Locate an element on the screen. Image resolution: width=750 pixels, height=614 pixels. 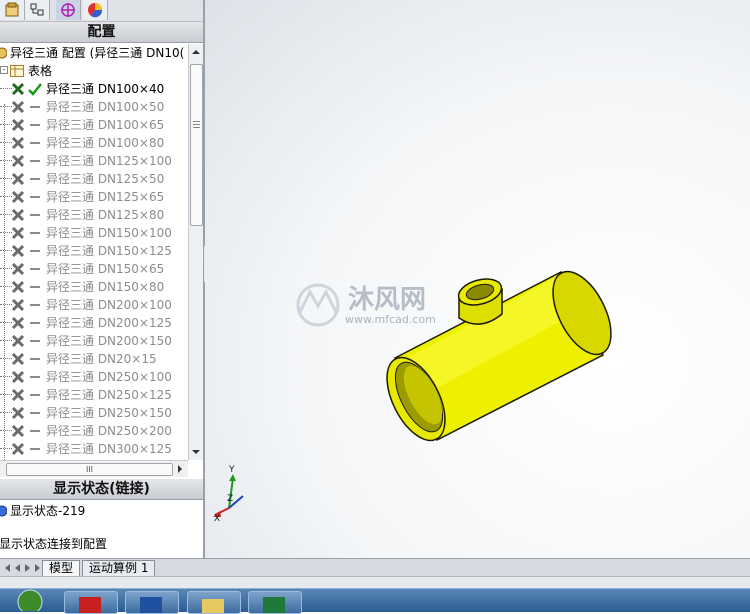
config-label: 异径三通 DN200×150 is located at coordinates (109, 341).